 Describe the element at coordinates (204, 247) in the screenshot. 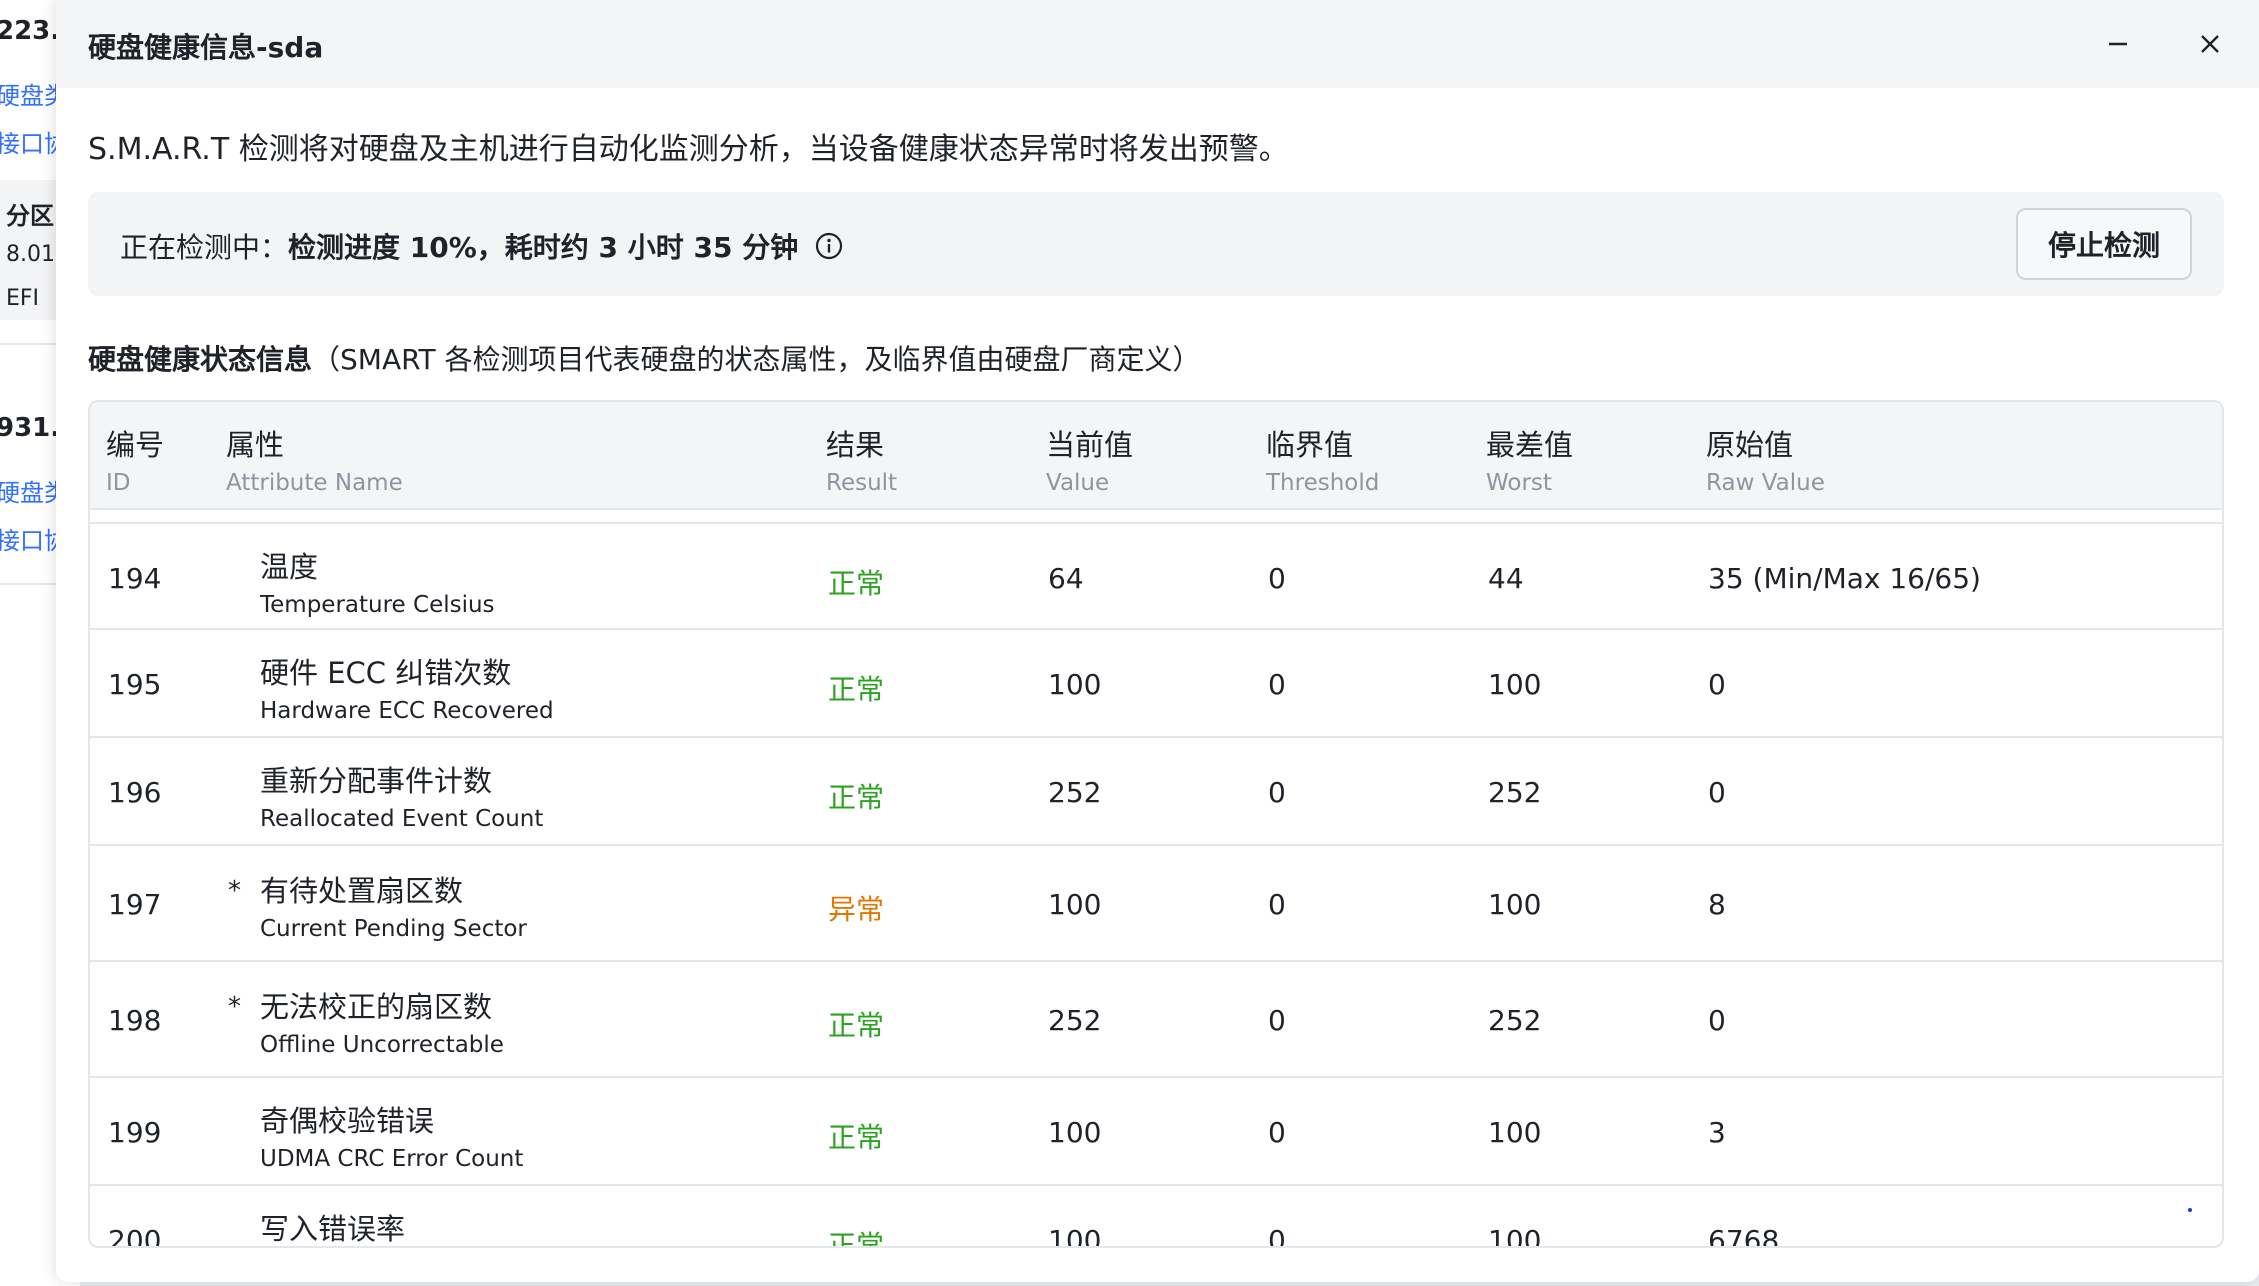

I see `progress-prefix: 正在检测中：` at that location.